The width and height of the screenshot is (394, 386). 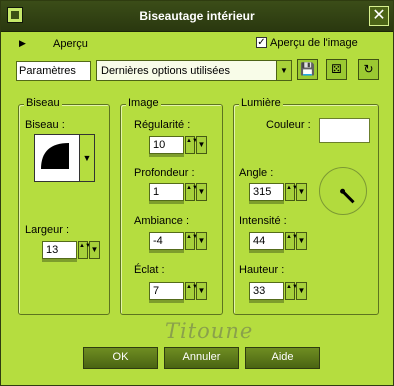 I want to click on shininess-input: 7, so click(x=166, y=291).